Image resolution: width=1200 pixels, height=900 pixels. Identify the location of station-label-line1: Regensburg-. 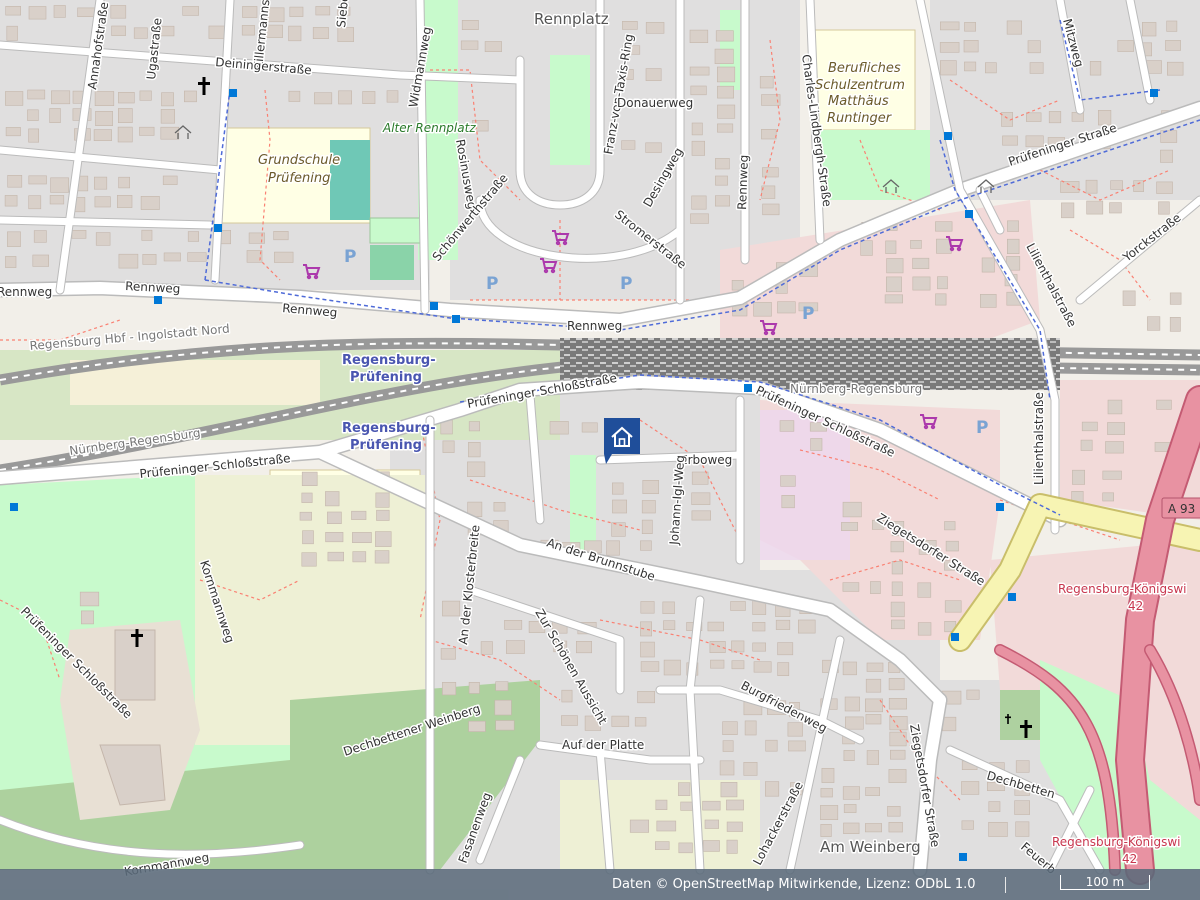
(389, 428).